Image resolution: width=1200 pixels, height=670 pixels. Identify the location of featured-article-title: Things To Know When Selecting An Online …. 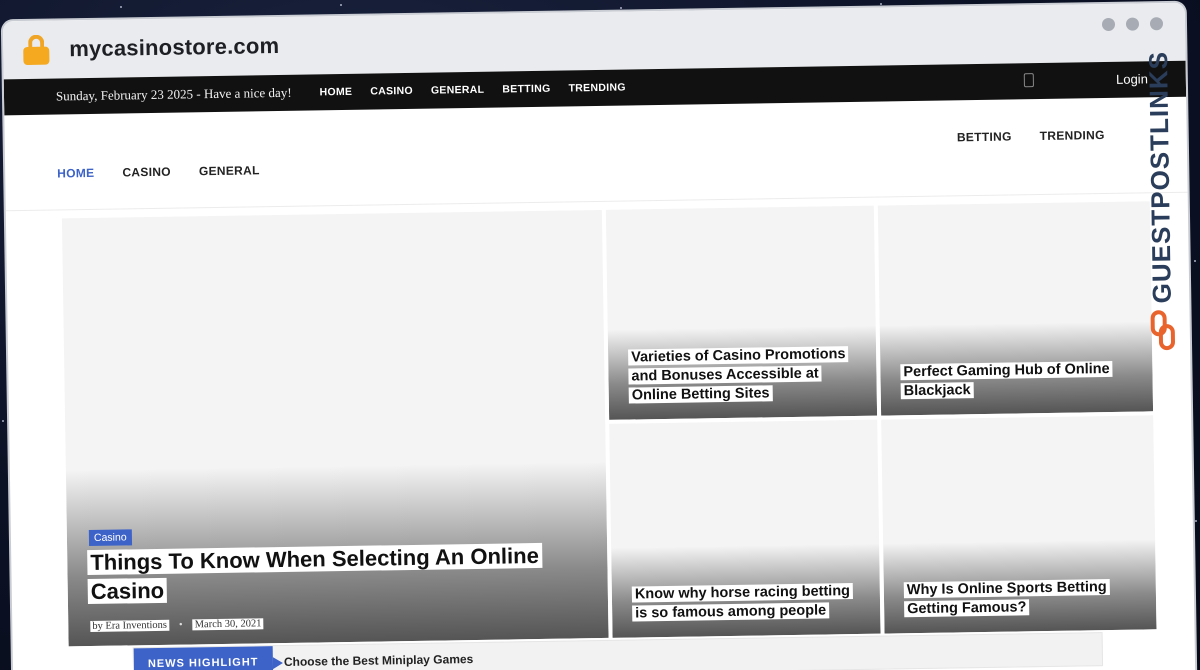
(337, 573).